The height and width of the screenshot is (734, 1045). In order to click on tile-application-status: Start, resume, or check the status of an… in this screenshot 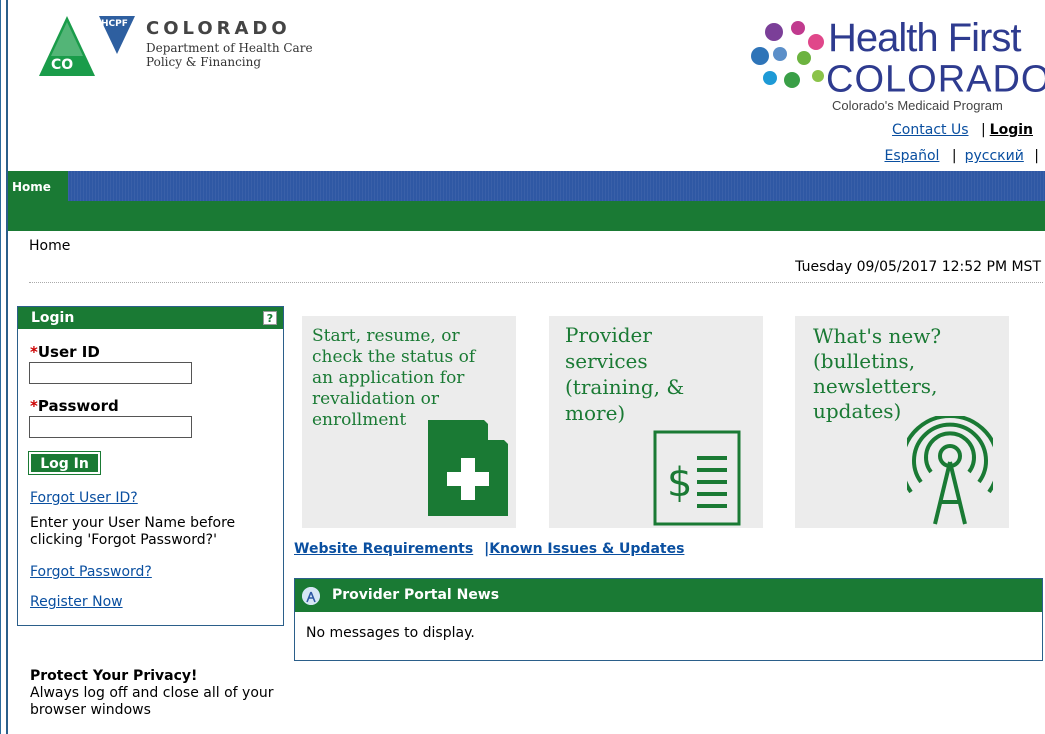, I will do `click(409, 422)`.